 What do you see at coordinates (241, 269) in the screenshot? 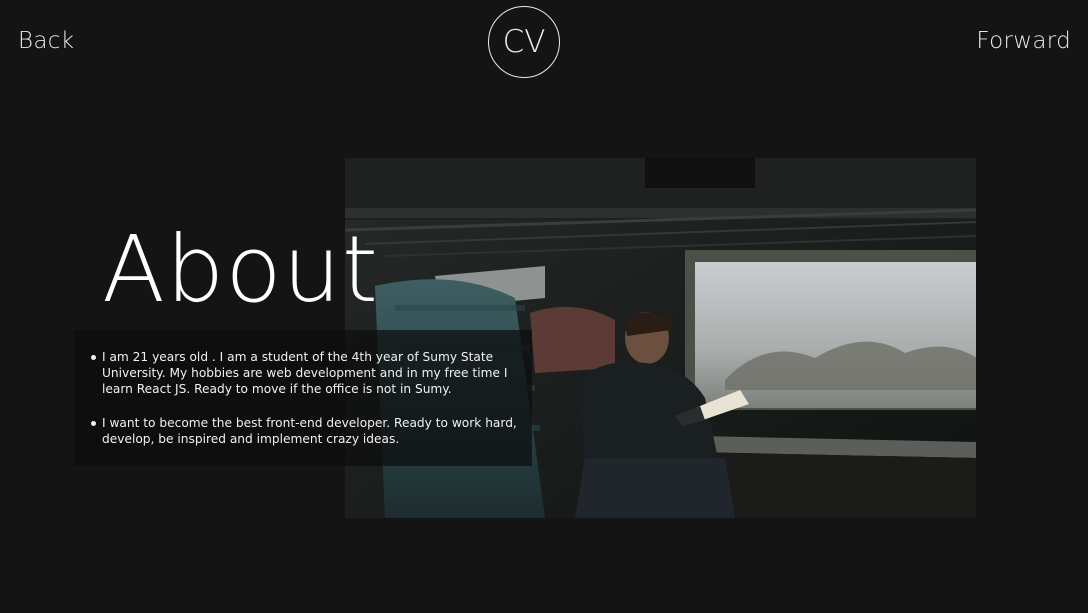
I see `page-title: About` at bounding box center [241, 269].